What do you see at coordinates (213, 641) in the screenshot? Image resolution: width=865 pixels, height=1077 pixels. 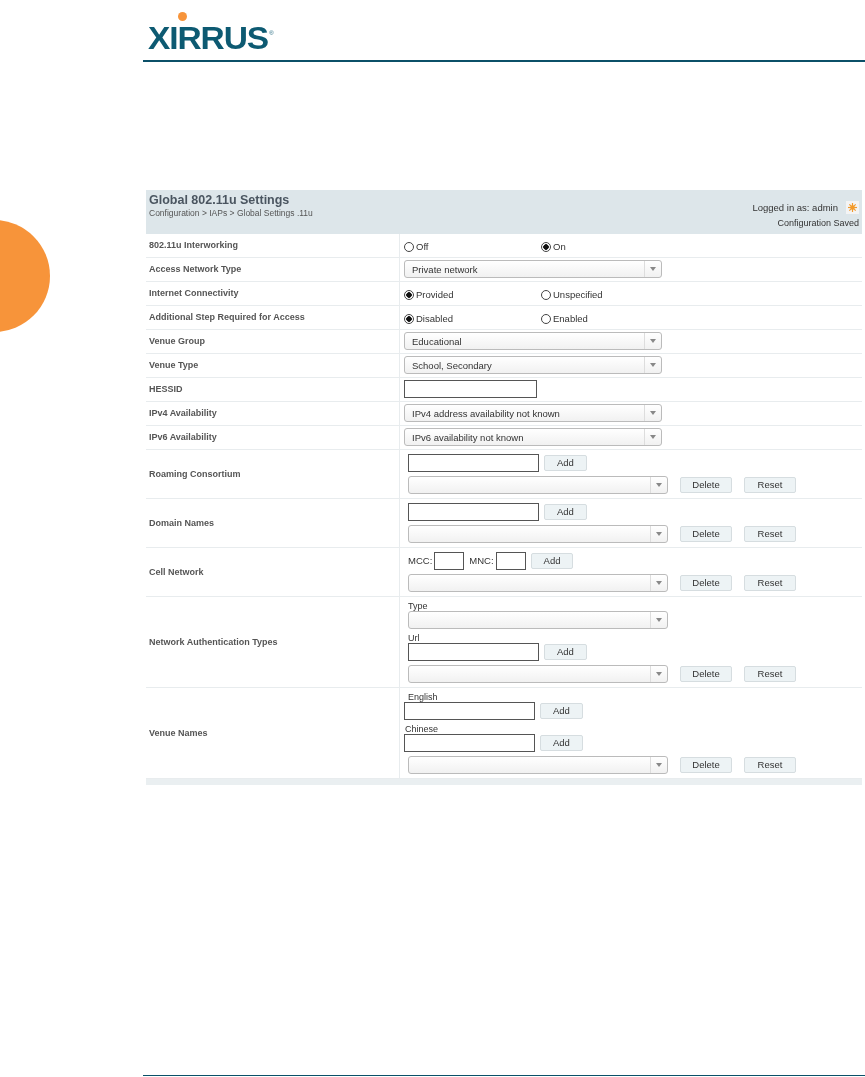 I see `field-label: Network Authentication Types` at bounding box center [213, 641].